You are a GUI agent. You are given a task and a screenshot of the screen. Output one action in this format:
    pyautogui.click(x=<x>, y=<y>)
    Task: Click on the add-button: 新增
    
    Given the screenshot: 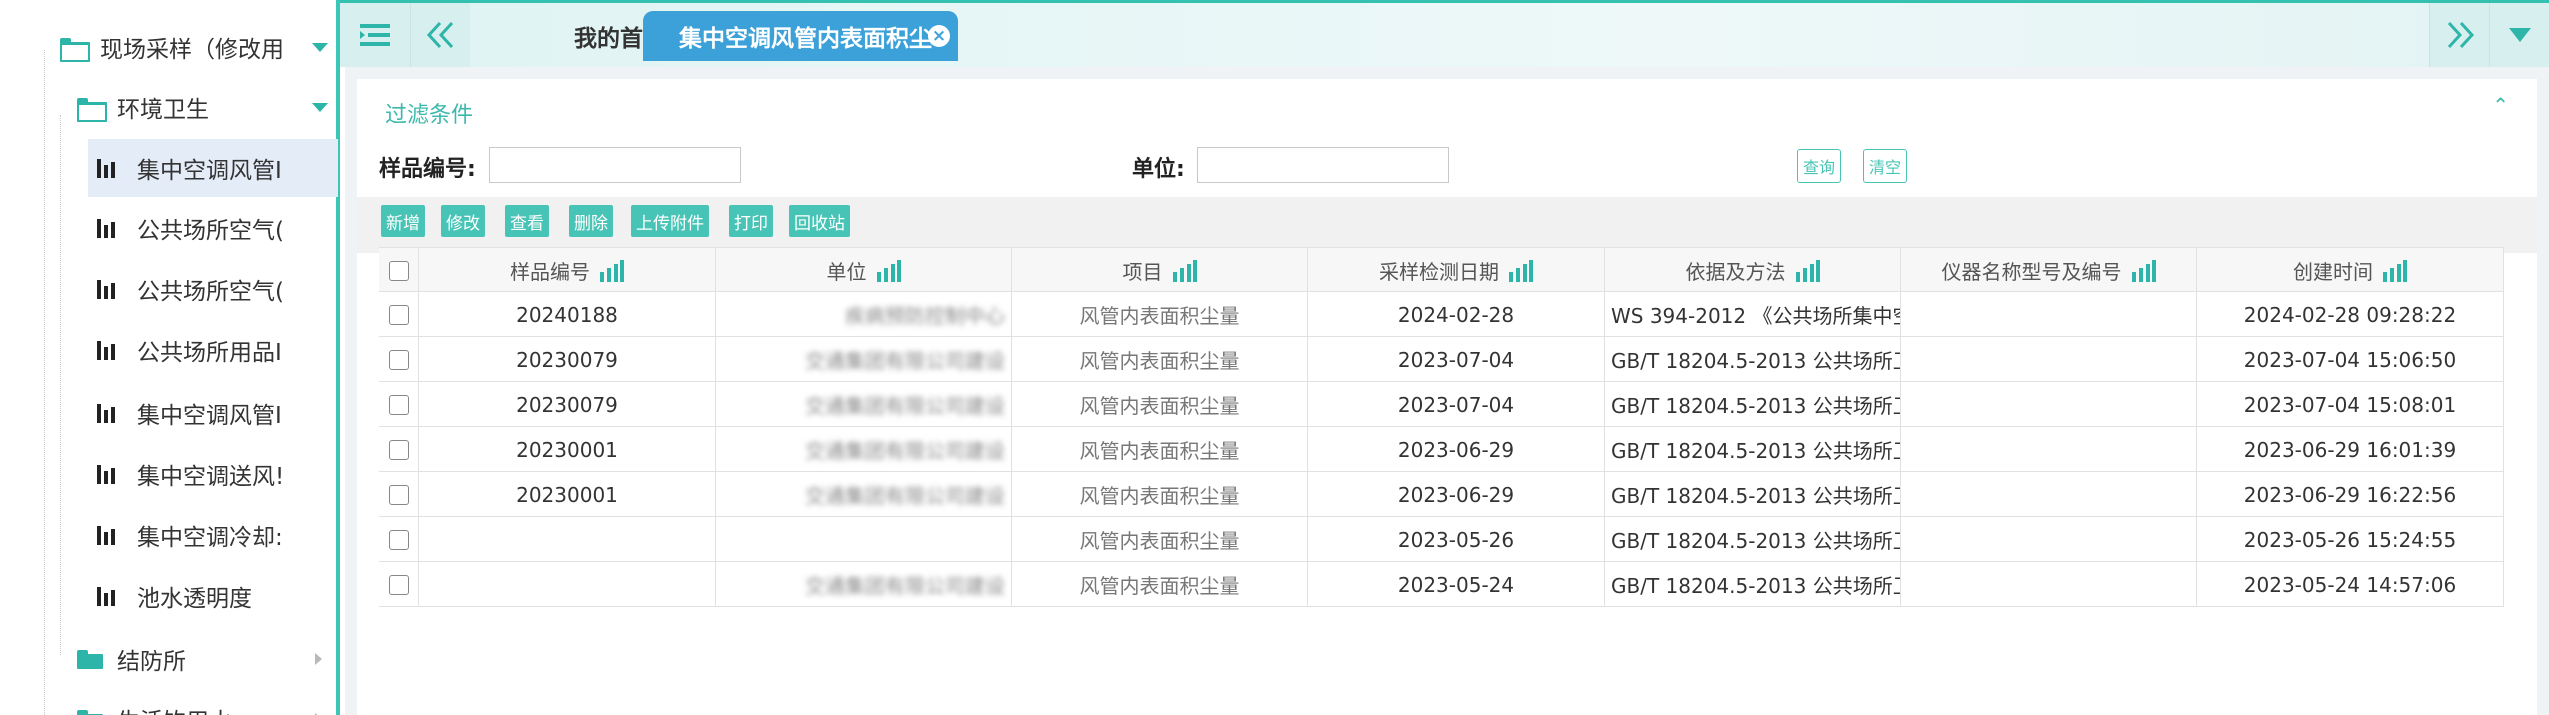 What is the action you would take?
    pyautogui.click(x=403, y=221)
    